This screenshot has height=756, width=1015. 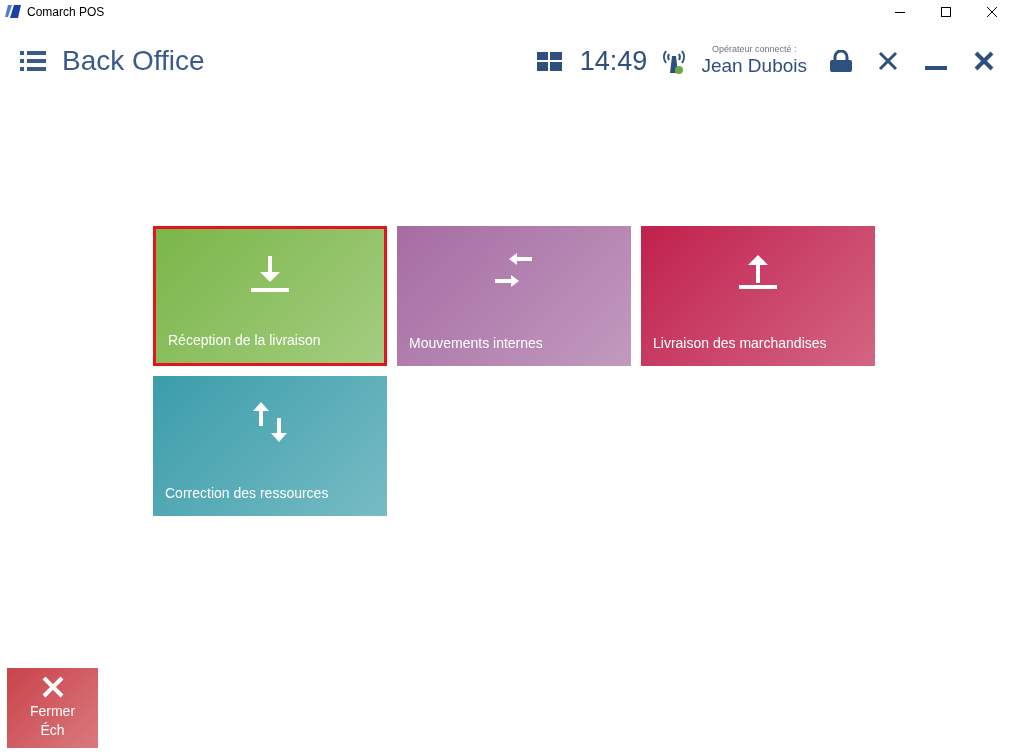 I want to click on window-title: Comarch POS, so click(x=66, y=12).